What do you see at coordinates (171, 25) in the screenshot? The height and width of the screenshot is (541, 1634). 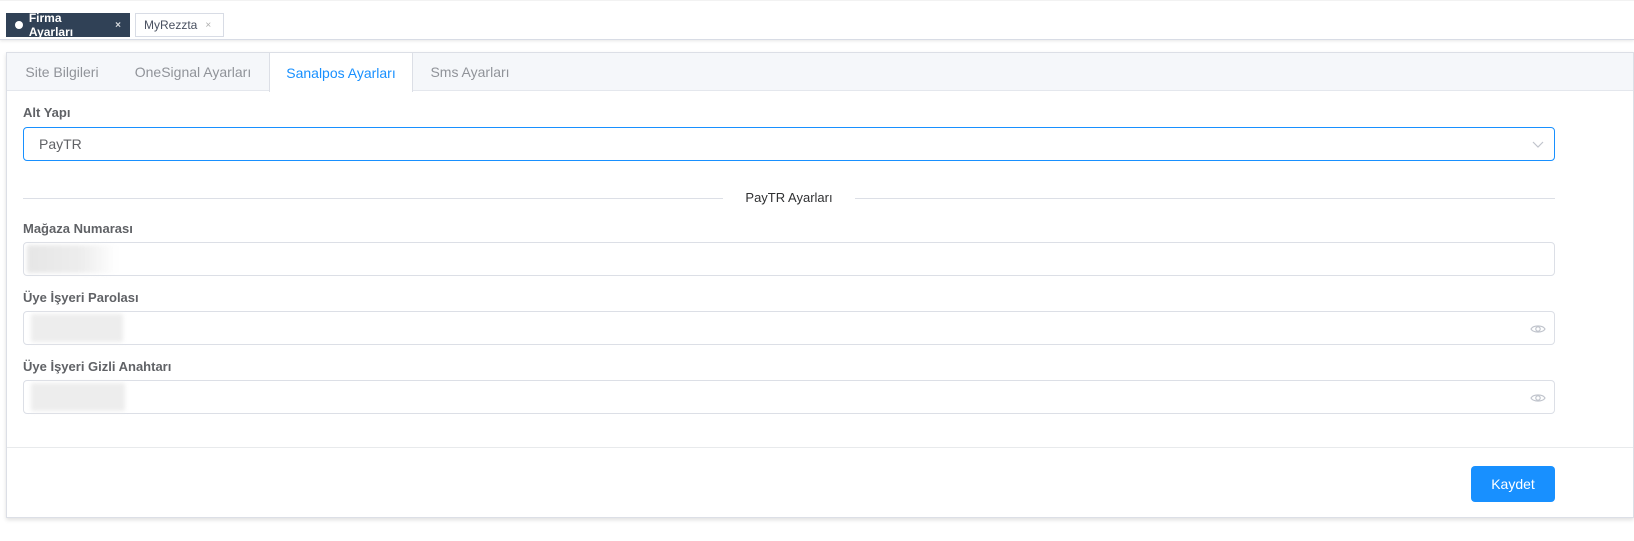 I see `tag-label: MyRezzta` at bounding box center [171, 25].